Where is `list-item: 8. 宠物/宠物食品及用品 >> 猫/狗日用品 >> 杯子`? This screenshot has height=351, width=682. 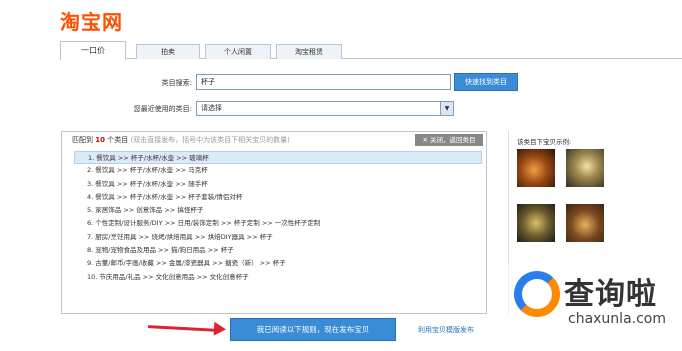
list-item: 8. 宠物/宠物食品及用品 >> 猫/狗日用品 >> 杯子 is located at coordinates (278, 250).